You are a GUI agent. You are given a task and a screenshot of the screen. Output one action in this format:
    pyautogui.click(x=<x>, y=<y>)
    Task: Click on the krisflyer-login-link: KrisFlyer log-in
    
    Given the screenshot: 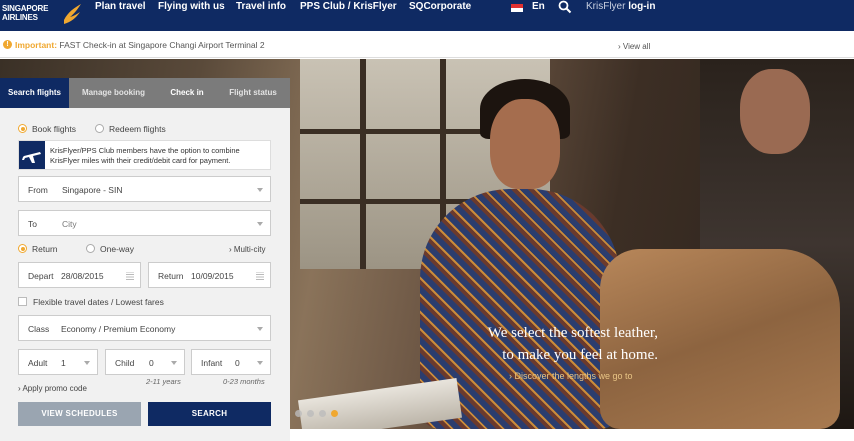 What is the action you would take?
    pyautogui.click(x=620, y=6)
    